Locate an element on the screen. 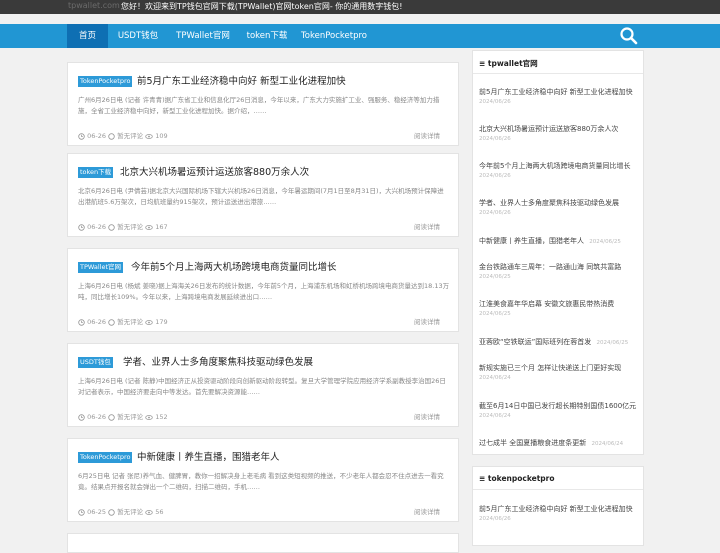 Image resolution: width=720 pixels, height=553 pixels. post-views: 179 is located at coordinates (161, 322).